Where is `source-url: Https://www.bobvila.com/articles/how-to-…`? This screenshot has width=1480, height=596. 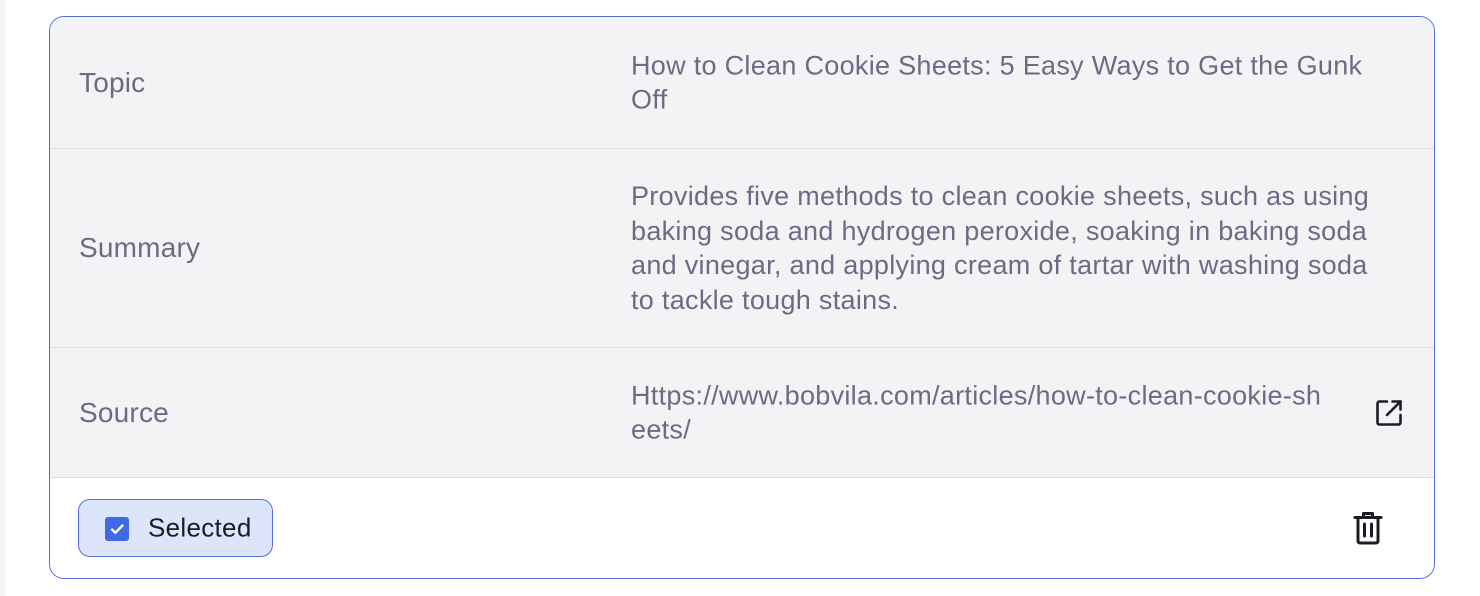
source-url: Https://www.bobvila.com/articles/how-to-… is located at coordinates (981, 412).